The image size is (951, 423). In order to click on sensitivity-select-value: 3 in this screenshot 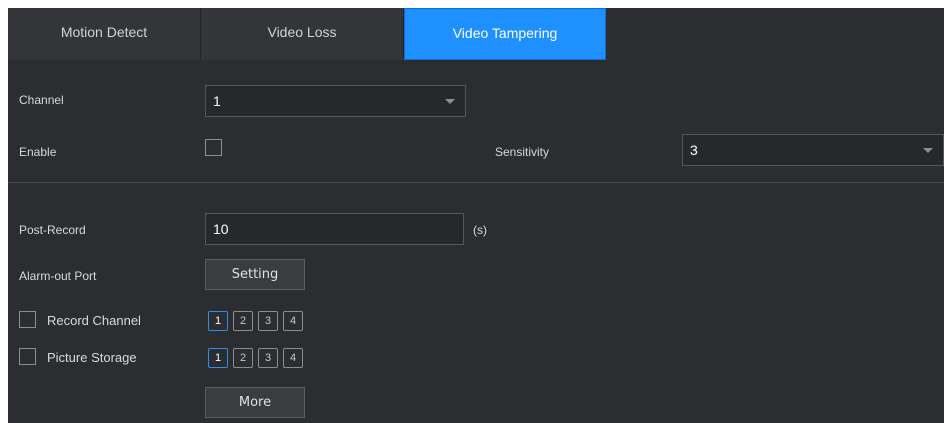, I will do `click(694, 150)`.